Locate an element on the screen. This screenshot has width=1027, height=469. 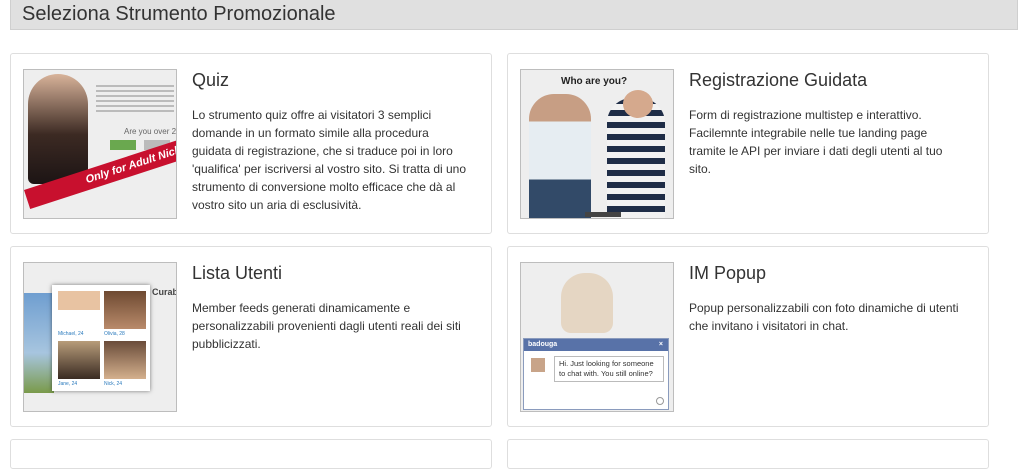
users-grid: Michael, 24 Olivia, 28 Jane, 24 Nick, 24 is located at coordinates (101, 338).